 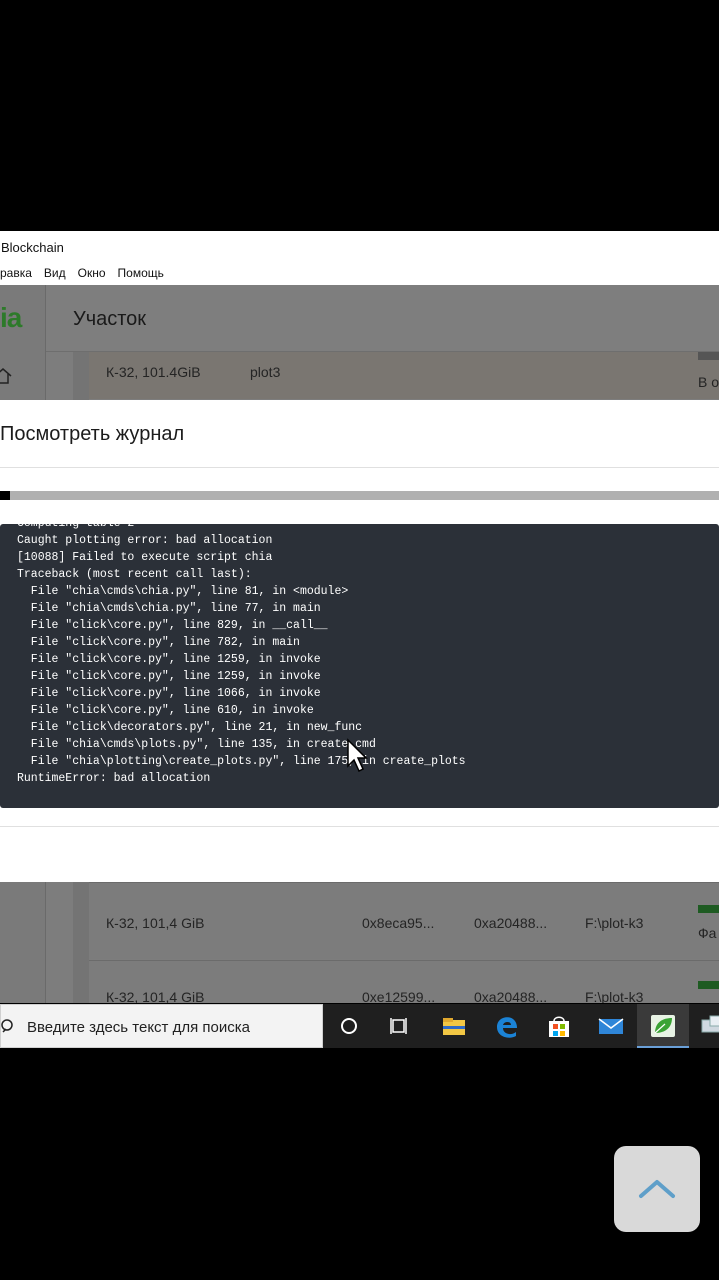 What do you see at coordinates (265, 372) in the screenshot?
I see `plot-name: plot3` at bounding box center [265, 372].